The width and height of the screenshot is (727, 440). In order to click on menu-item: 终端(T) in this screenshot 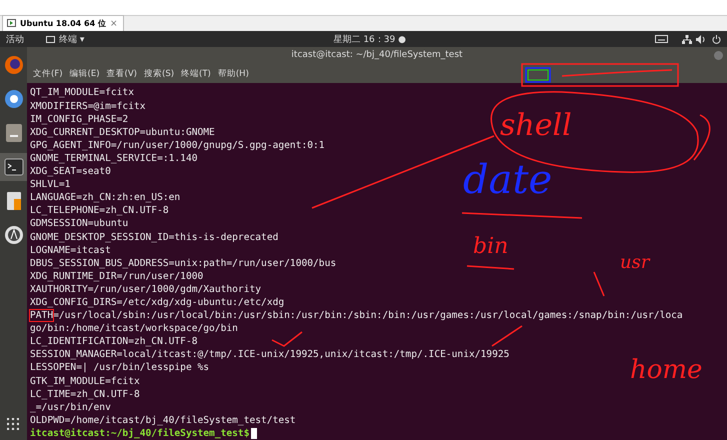, I will do `click(196, 74)`.